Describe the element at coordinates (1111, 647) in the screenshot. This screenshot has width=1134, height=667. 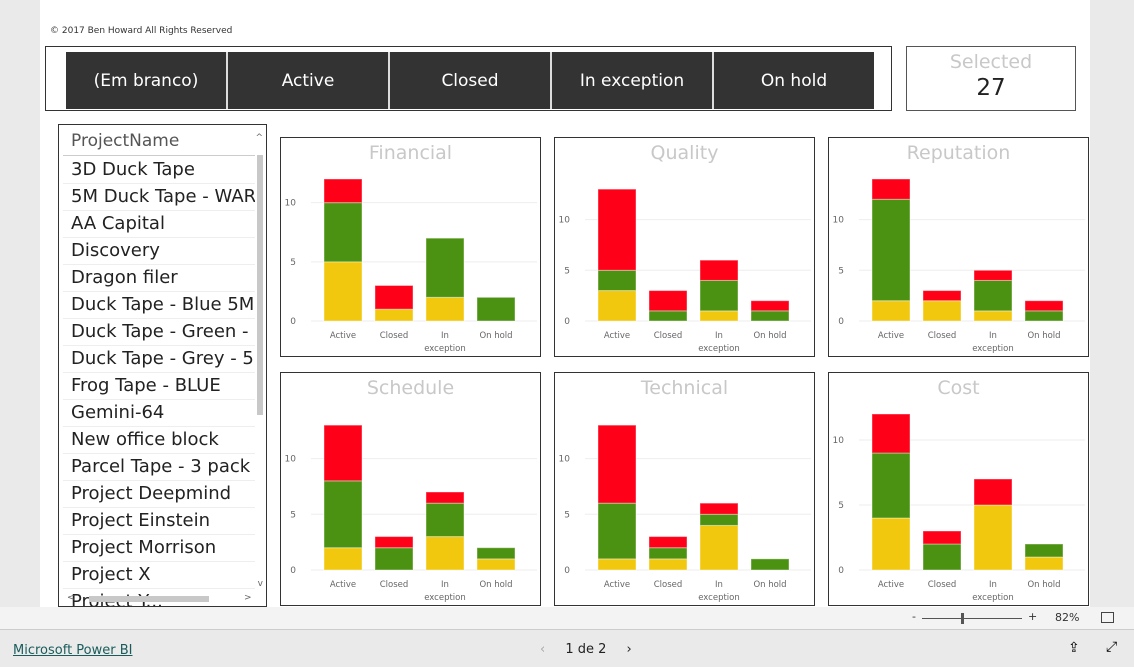
I see `fullscreen-icon: ⤢` at that location.